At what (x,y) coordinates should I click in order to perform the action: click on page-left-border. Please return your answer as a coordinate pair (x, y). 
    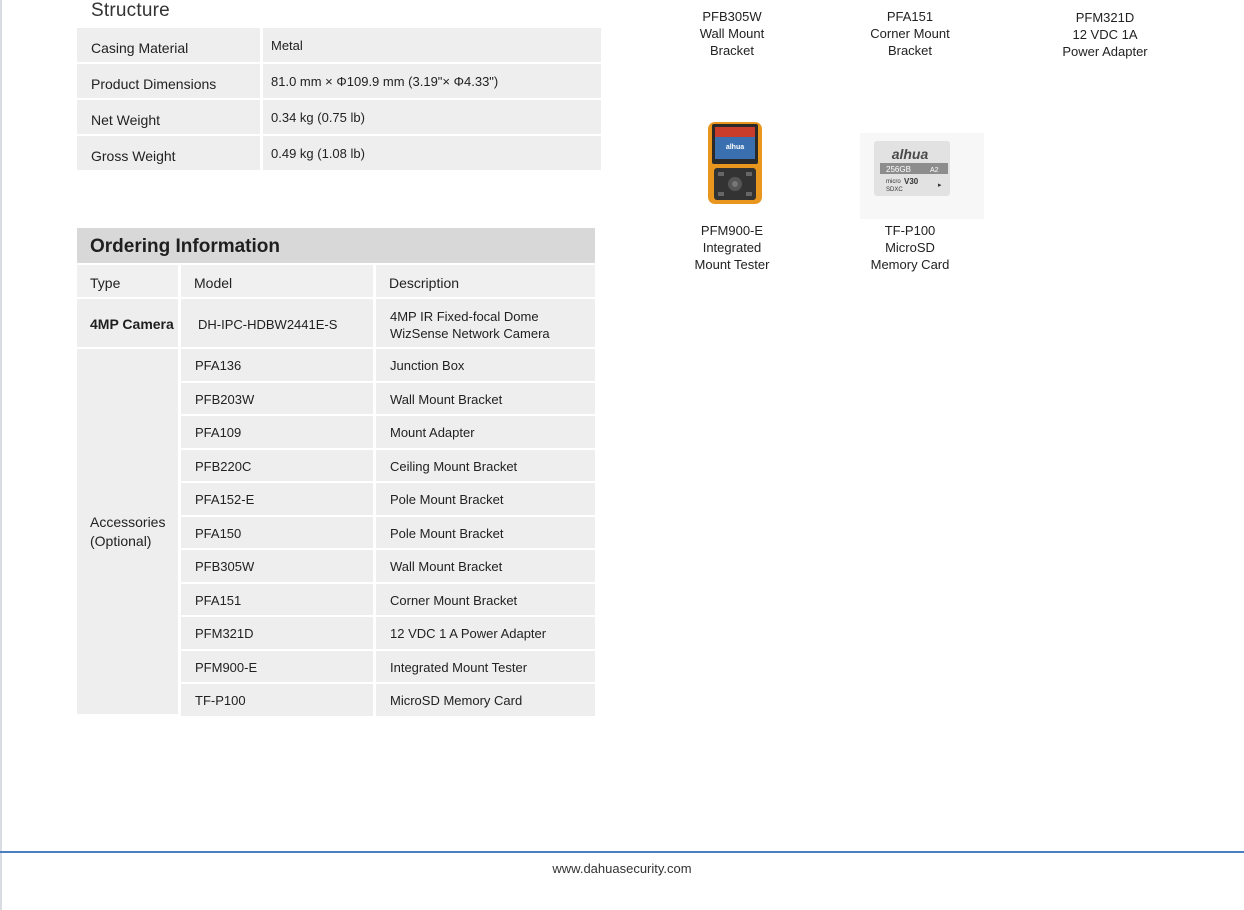
    Looking at the image, I should click on (1, 455).